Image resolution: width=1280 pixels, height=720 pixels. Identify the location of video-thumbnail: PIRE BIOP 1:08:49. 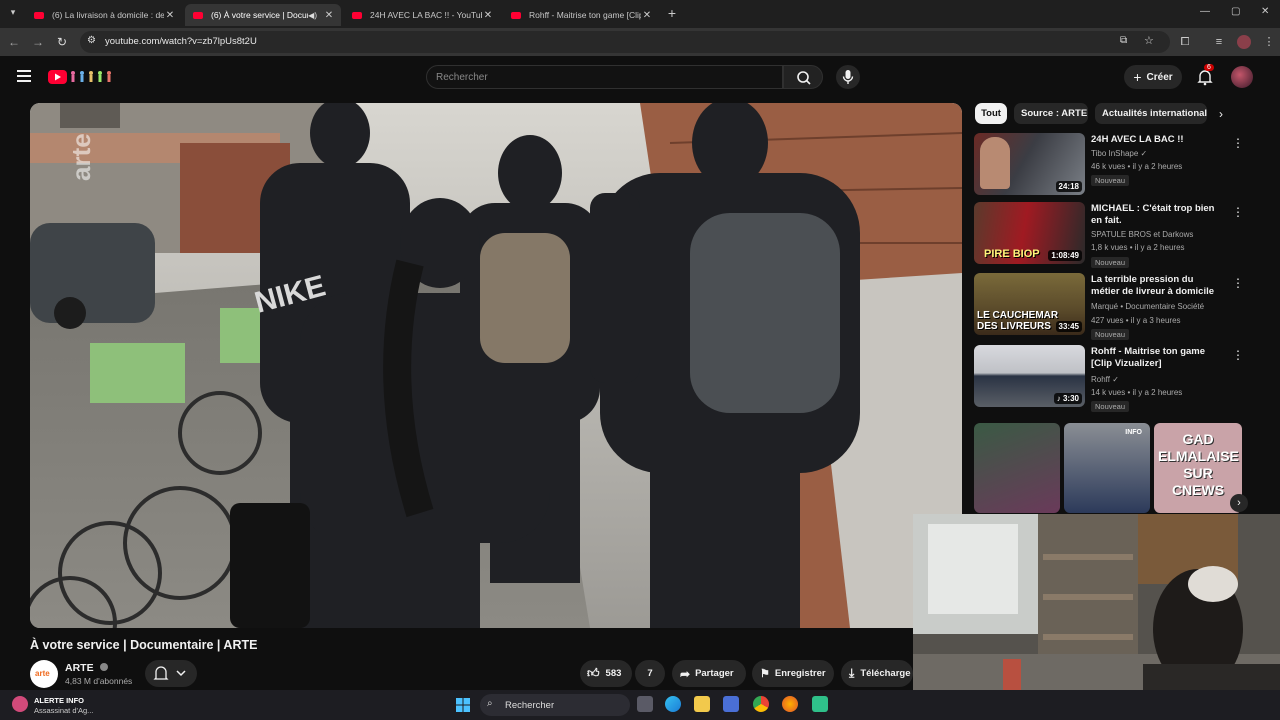
(1029, 233).